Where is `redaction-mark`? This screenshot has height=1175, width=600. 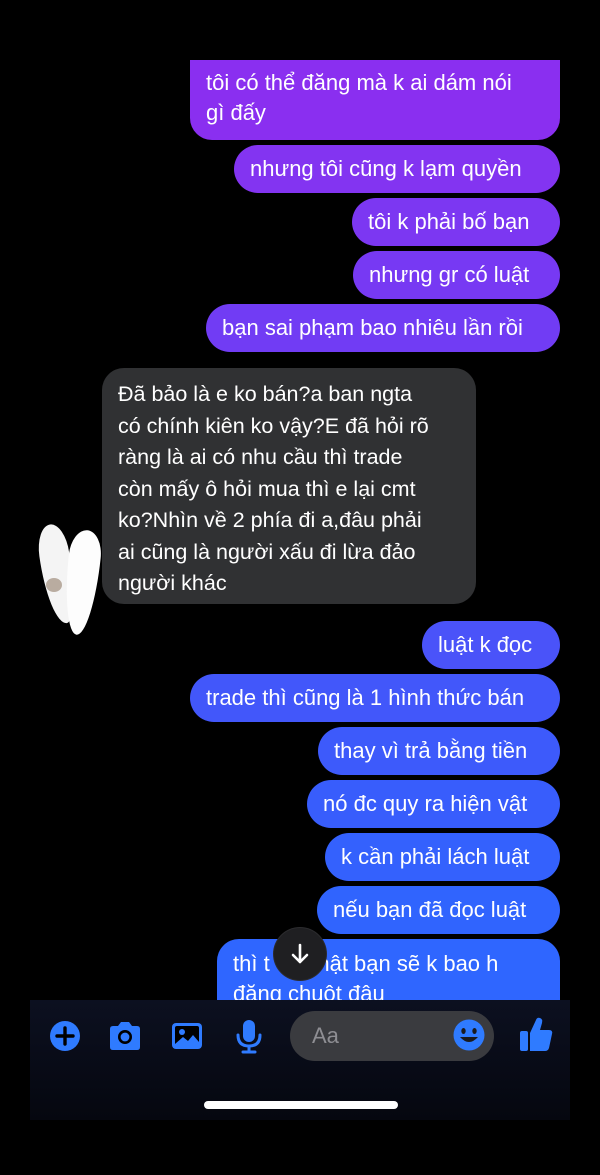 redaction-mark is located at coordinates (70, 579).